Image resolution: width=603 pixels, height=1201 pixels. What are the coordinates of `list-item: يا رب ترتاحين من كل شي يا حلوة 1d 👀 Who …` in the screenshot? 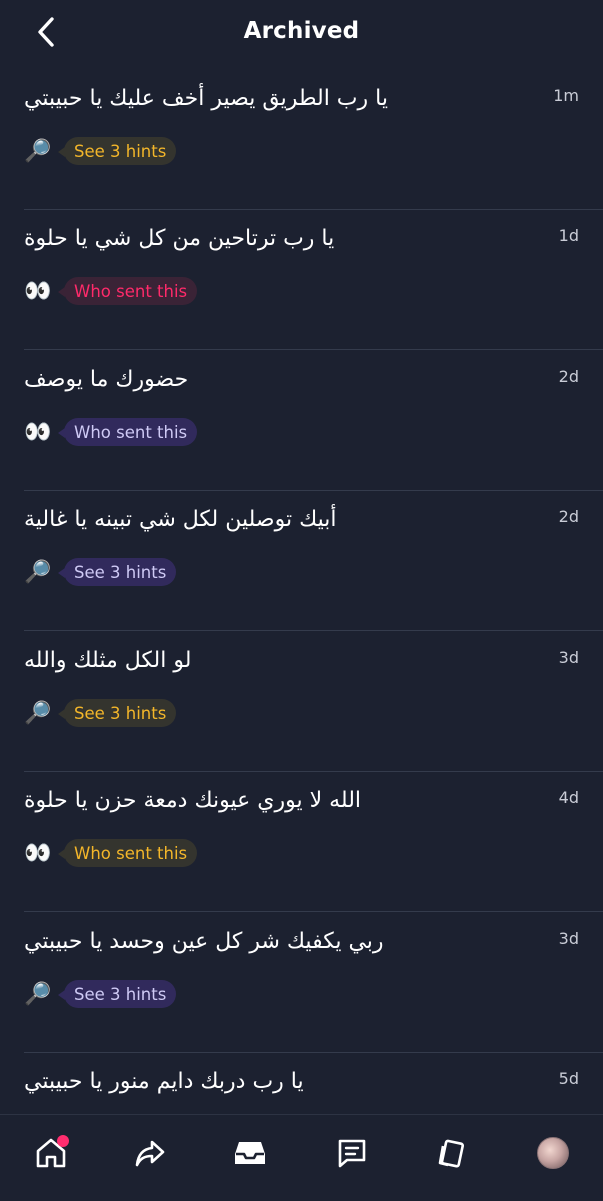 It's located at (301, 280).